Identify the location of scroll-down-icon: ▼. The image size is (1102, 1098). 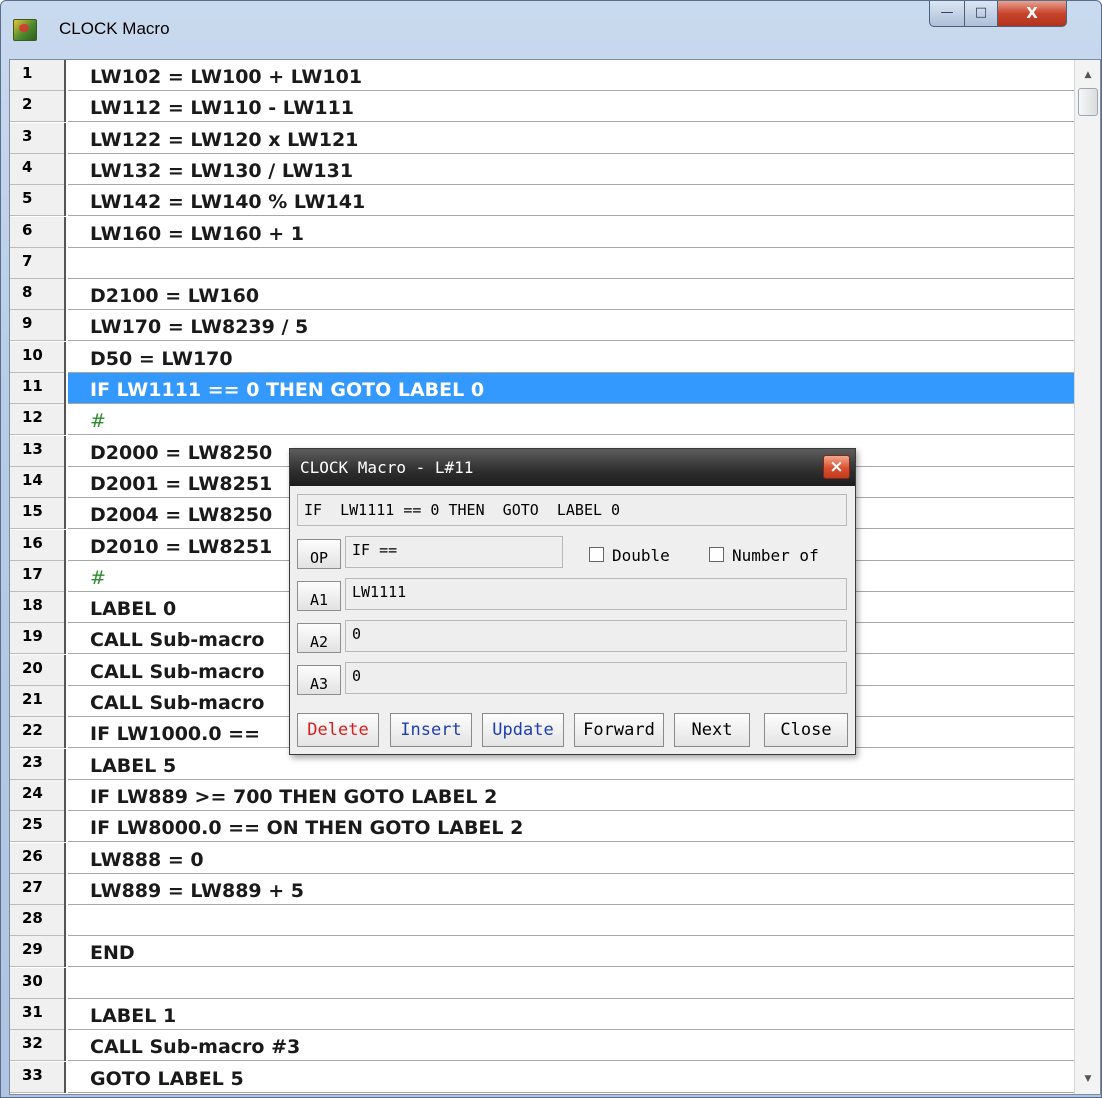
(1087, 1079).